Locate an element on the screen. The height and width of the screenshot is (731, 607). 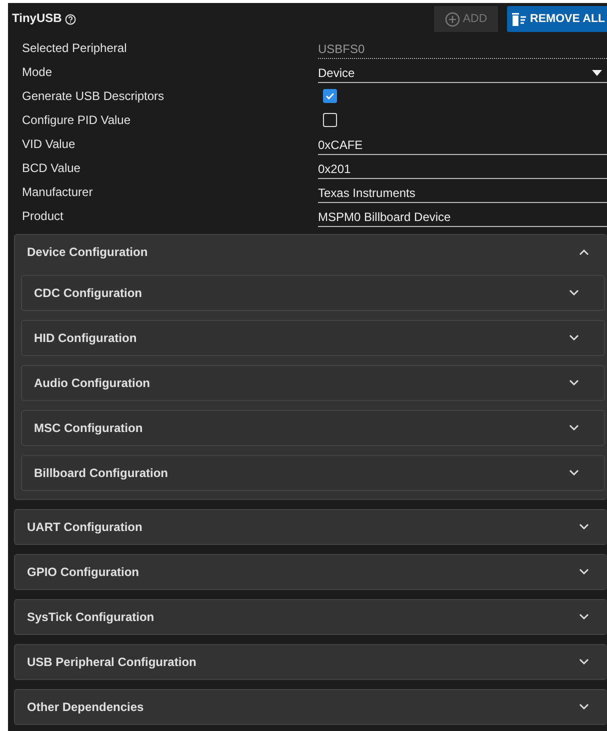
section-header: UART Configuration is located at coordinates (311, 527).